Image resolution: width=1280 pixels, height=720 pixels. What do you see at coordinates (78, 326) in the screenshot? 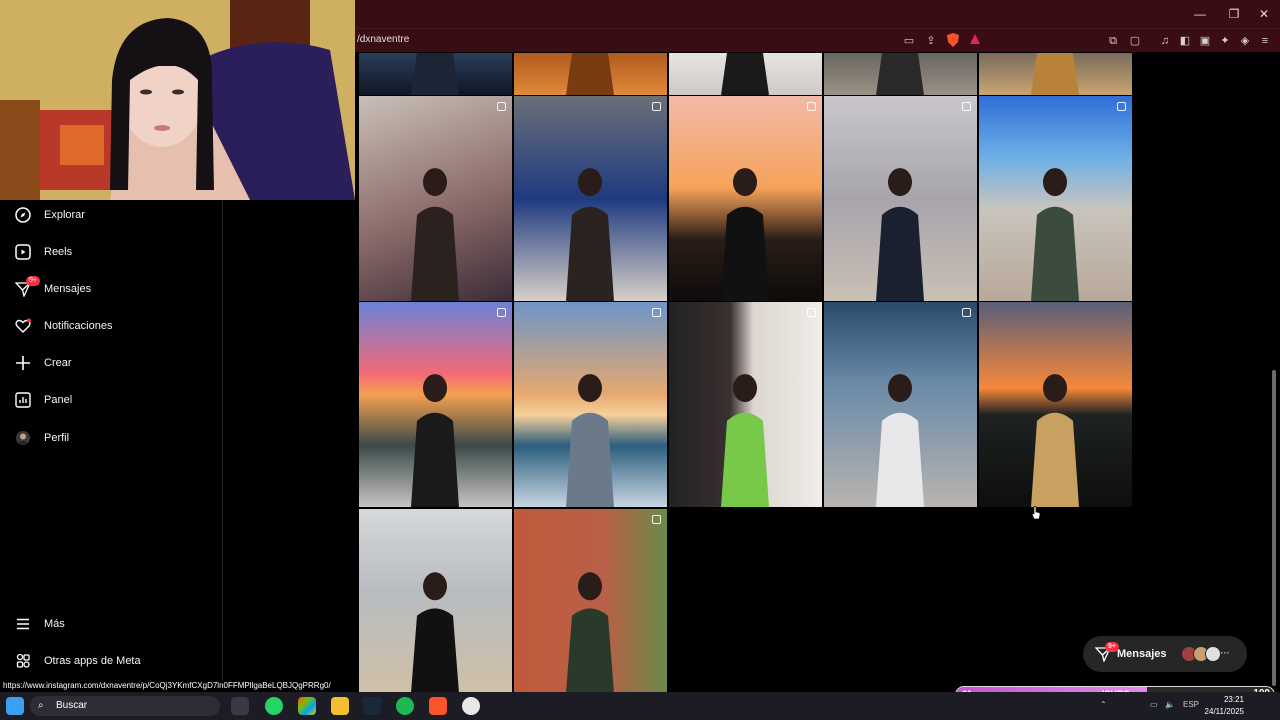
I see `sidebar-item-label: Notificaciones` at bounding box center [78, 326].